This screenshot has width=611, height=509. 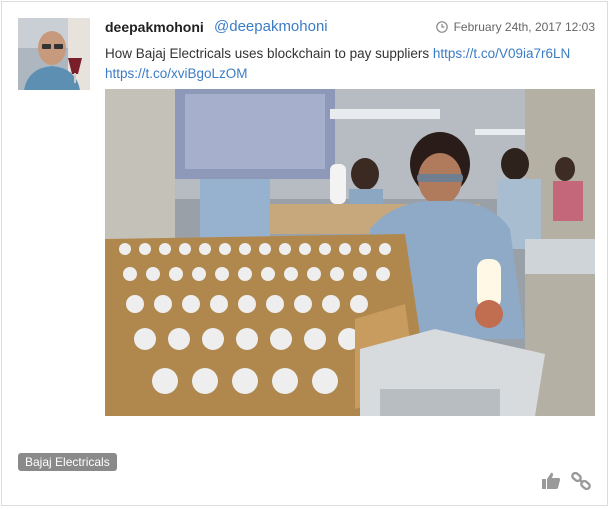 What do you see at coordinates (524, 27) in the screenshot?
I see `timestamp-text: February 24th, 2017 12:03` at bounding box center [524, 27].